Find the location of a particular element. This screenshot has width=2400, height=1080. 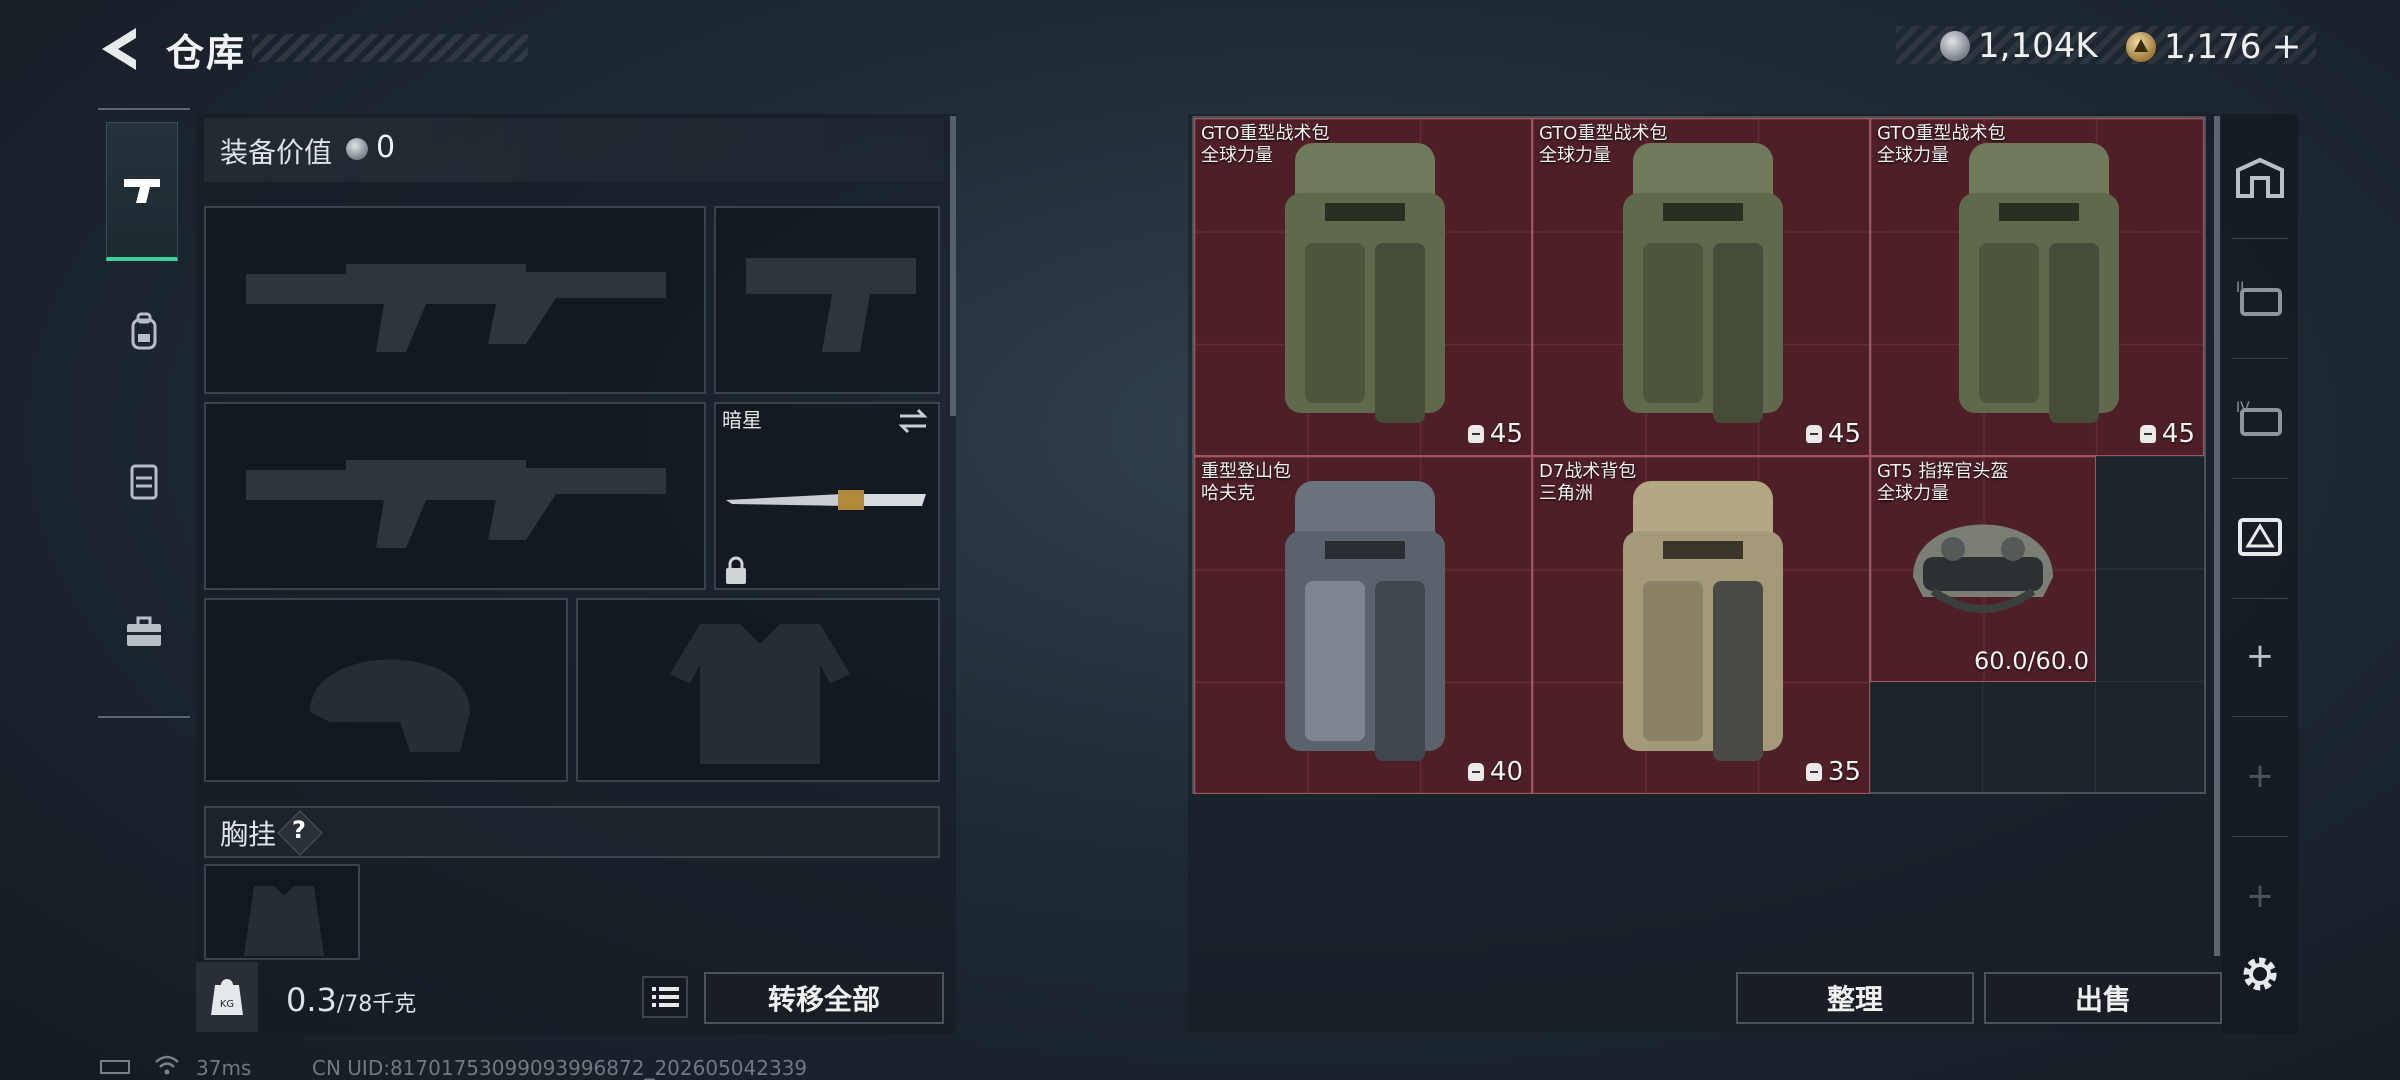

weight-max: /78千克 is located at coordinates (376, 1004).